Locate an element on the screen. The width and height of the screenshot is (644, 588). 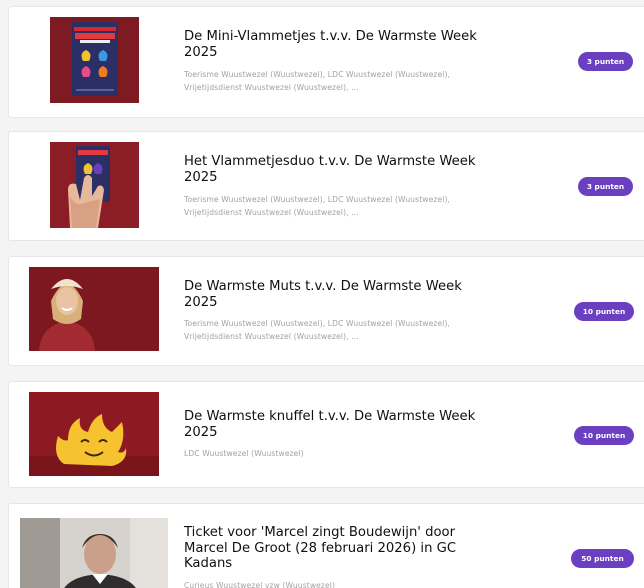
points-badge: 50 punten is located at coordinates (602, 558).